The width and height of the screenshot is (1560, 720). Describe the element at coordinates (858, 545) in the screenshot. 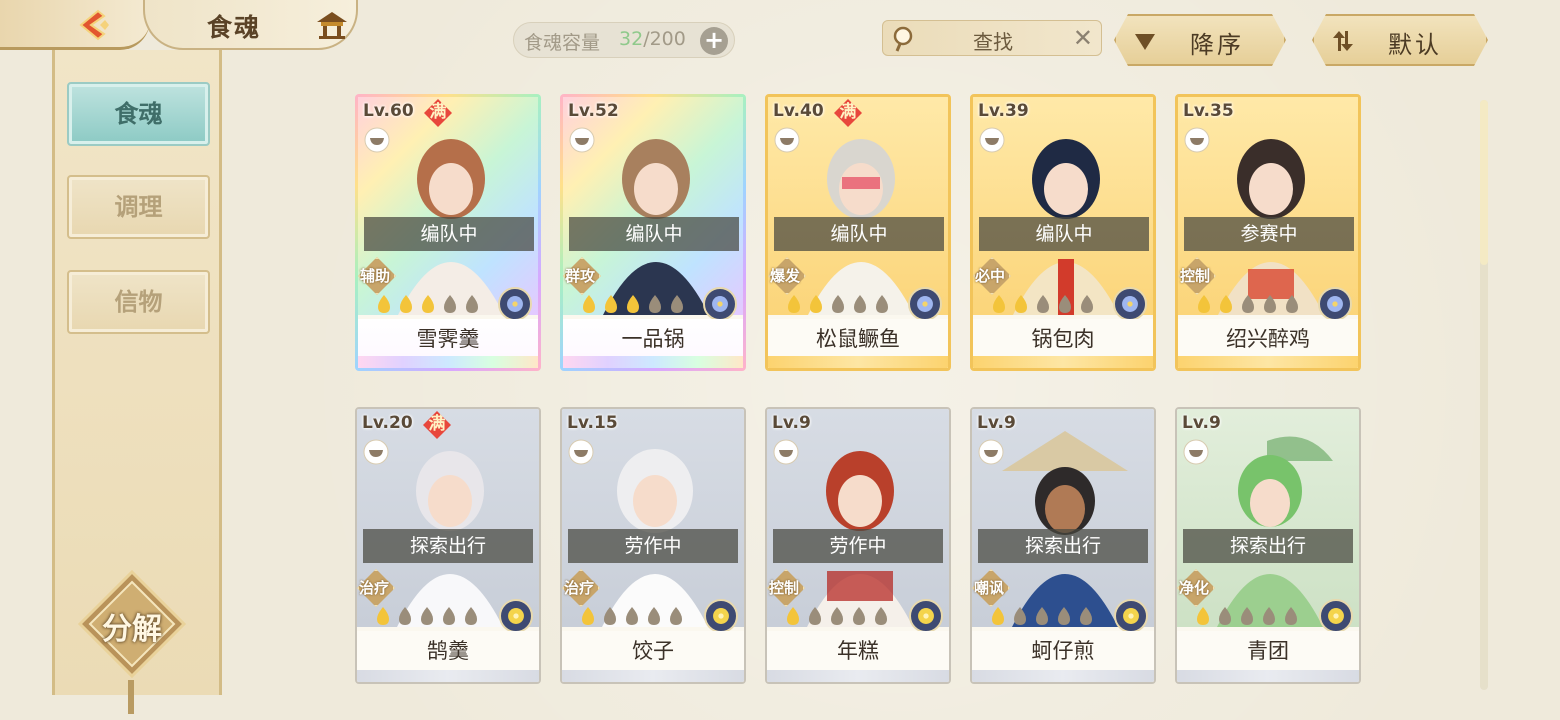

I see `food-soul-card: Lv.9 劳作中 控制 年糕` at that location.